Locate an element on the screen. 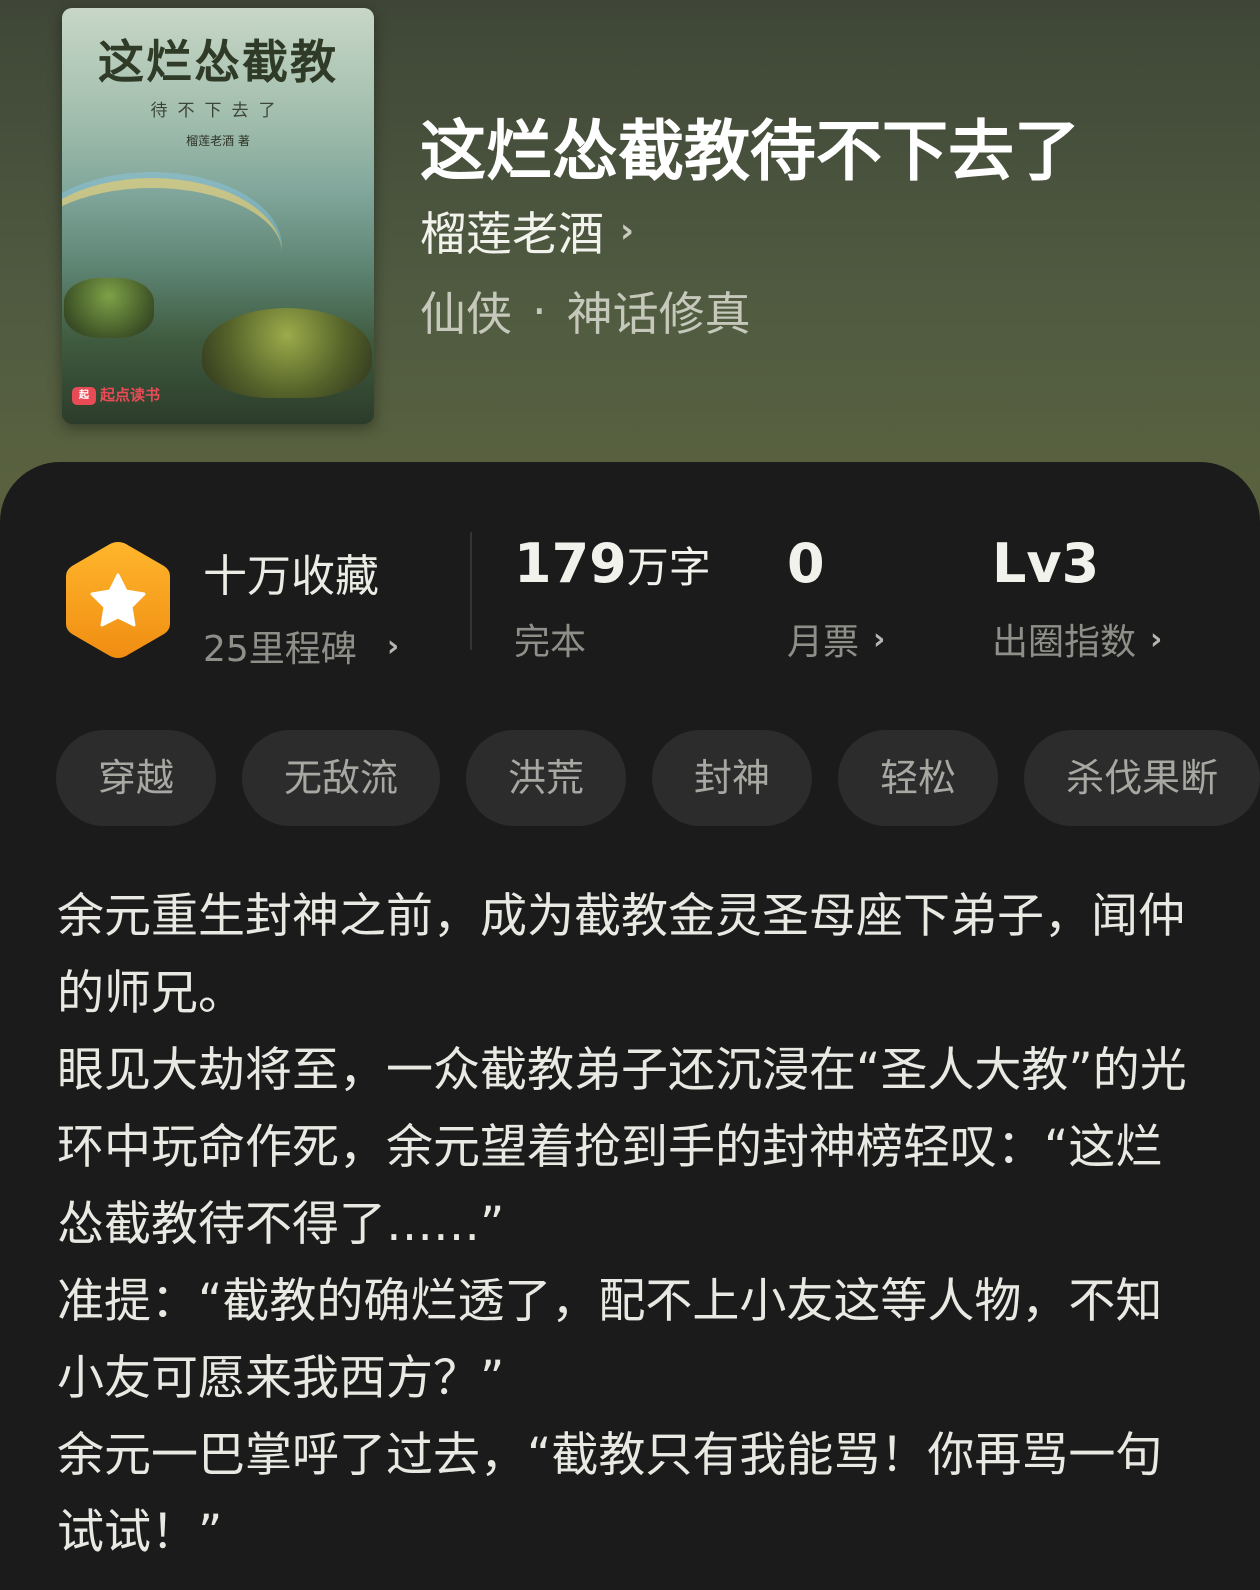 The height and width of the screenshot is (1590, 1260). word-count-unit: 万字 is located at coordinates (668, 567).